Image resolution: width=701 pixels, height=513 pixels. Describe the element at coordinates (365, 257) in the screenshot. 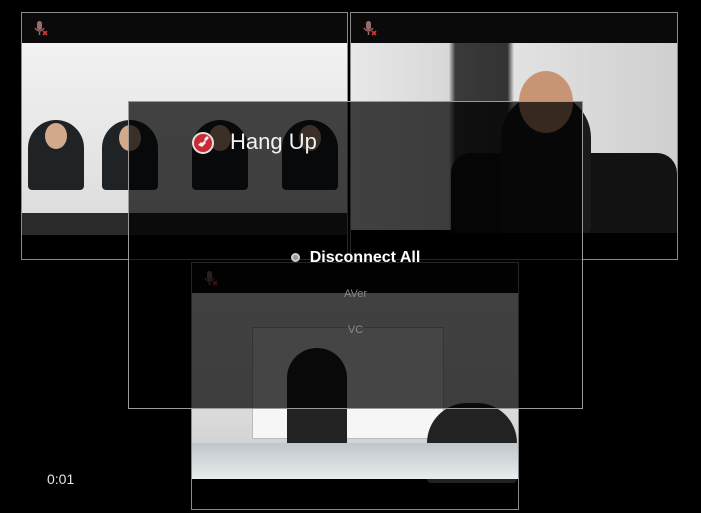

I see `option-label: Disconnect All` at that location.